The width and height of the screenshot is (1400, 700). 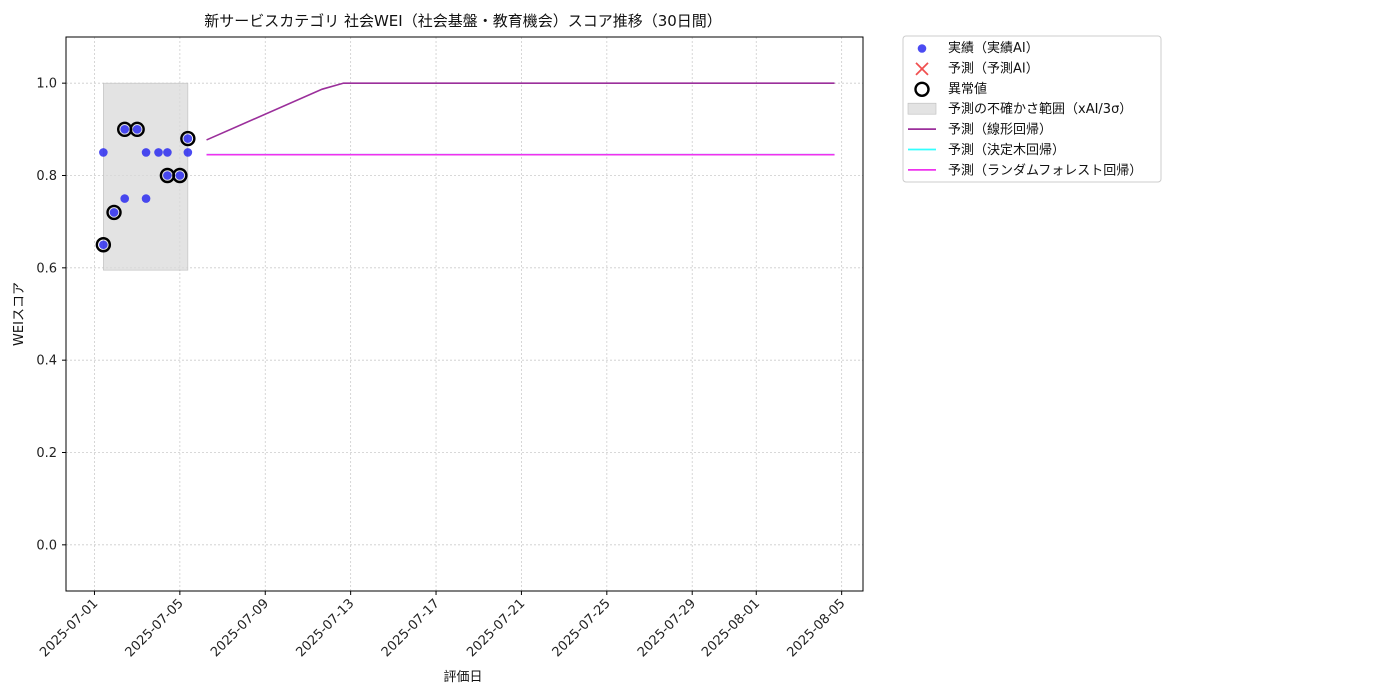 What do you see at coordinates (582, 628) in the screenshot?
I see `x-tick-label: 2025-07-25` at bounding box center [582, 628].